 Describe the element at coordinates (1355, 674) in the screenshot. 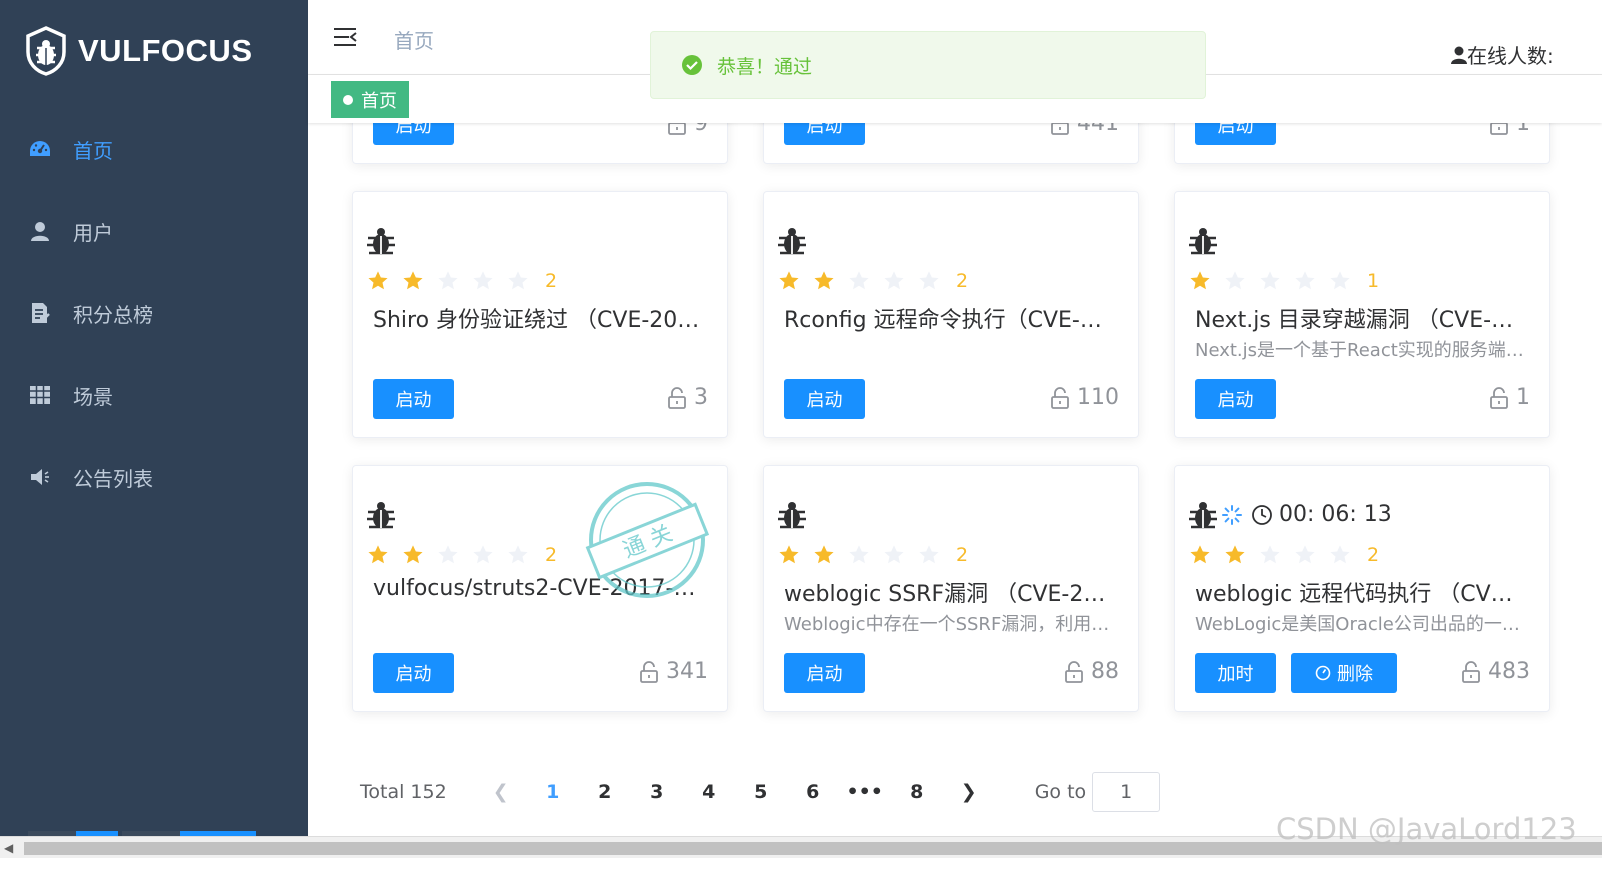

I see `delete-label: 删除` at that location.